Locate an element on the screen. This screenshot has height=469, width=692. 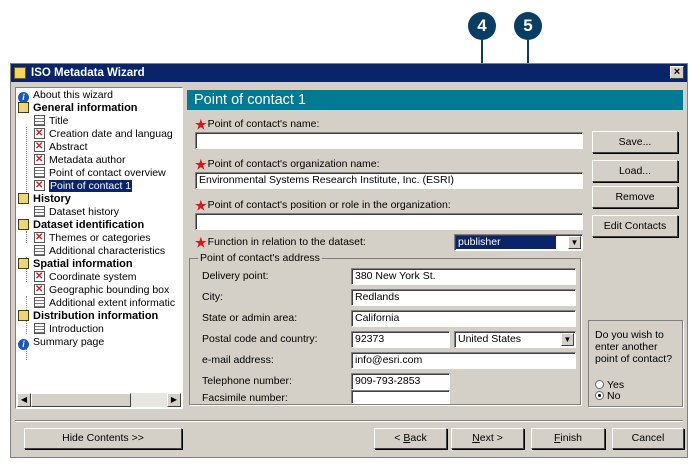
scroll-left-button: ◀ is located at coordinates (24, 400).